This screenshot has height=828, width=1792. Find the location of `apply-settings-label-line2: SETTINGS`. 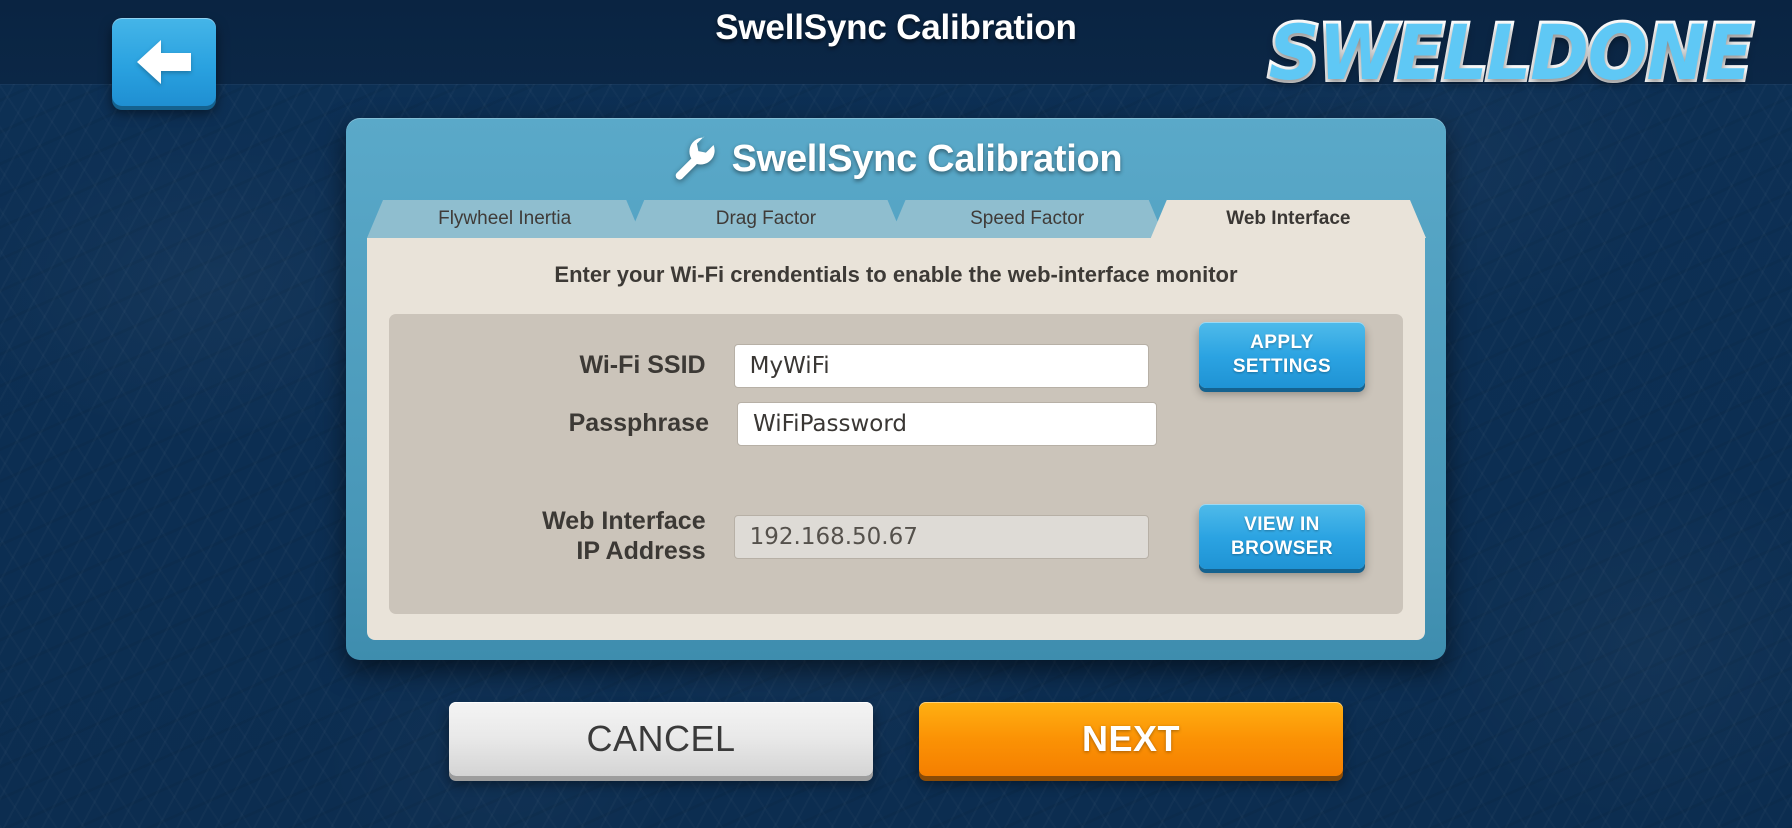

apply-settings-label-line2: SETTINGS is located at coordinates (1282, 366).